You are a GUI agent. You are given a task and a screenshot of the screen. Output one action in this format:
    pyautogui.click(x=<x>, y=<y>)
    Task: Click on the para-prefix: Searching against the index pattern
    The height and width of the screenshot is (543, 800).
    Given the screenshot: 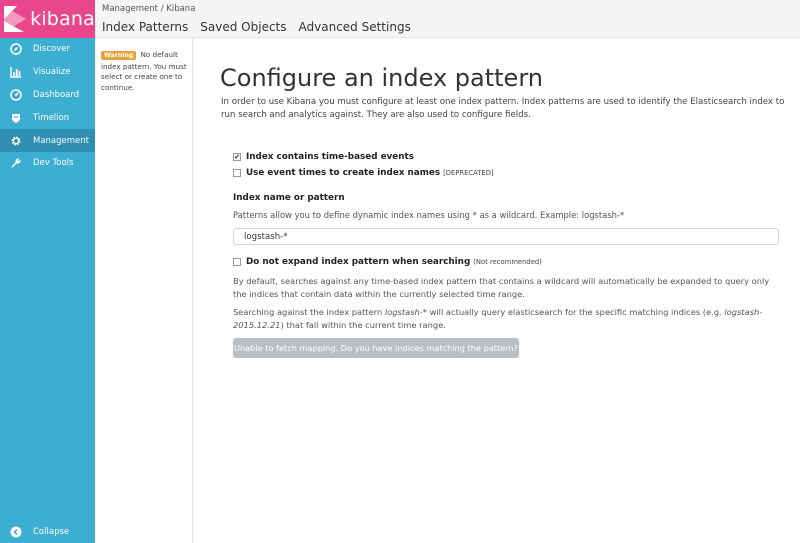 What is the action you would take?
    pyautogui.click(x=309, y=312)
    